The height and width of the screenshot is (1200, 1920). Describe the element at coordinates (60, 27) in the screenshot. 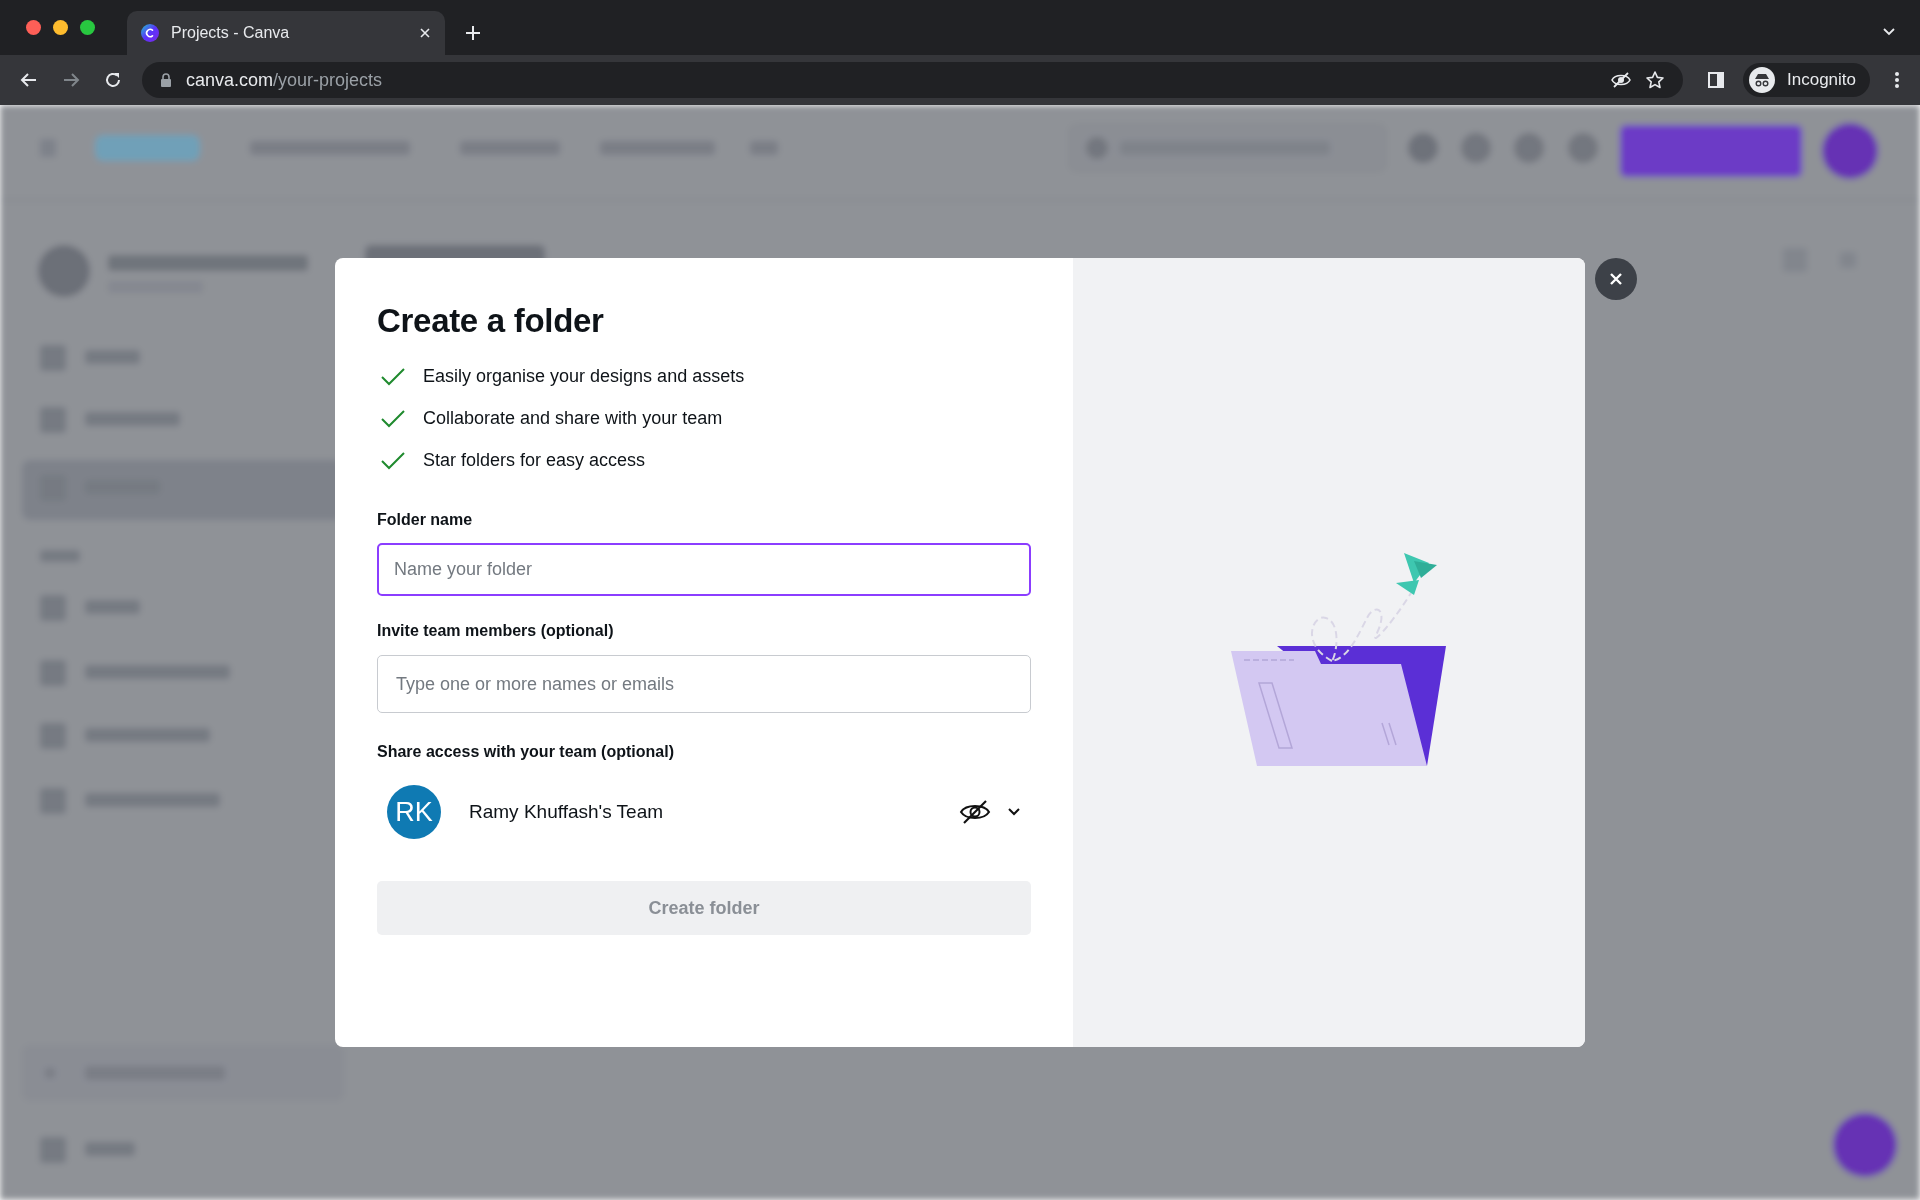

I see `minimize-window-button` at that location.